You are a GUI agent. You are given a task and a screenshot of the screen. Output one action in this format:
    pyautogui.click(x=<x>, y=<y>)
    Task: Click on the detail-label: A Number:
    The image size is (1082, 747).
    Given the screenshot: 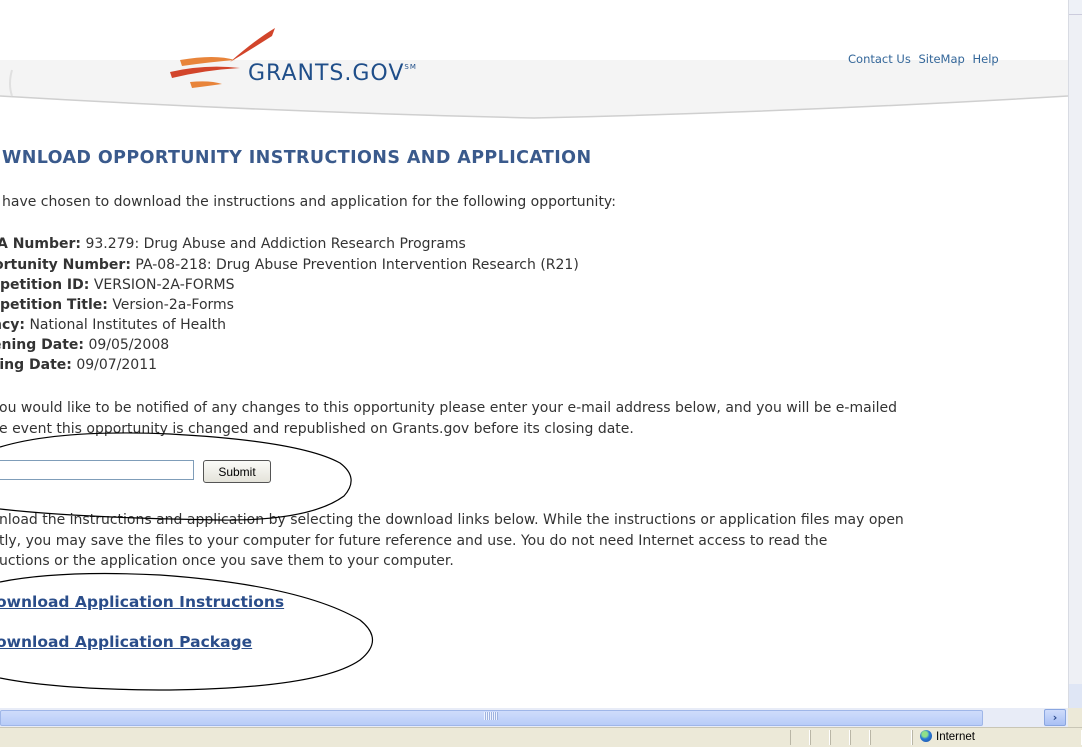 What is the action you would take?
    pyautogui.click(x=40, y=244)
    